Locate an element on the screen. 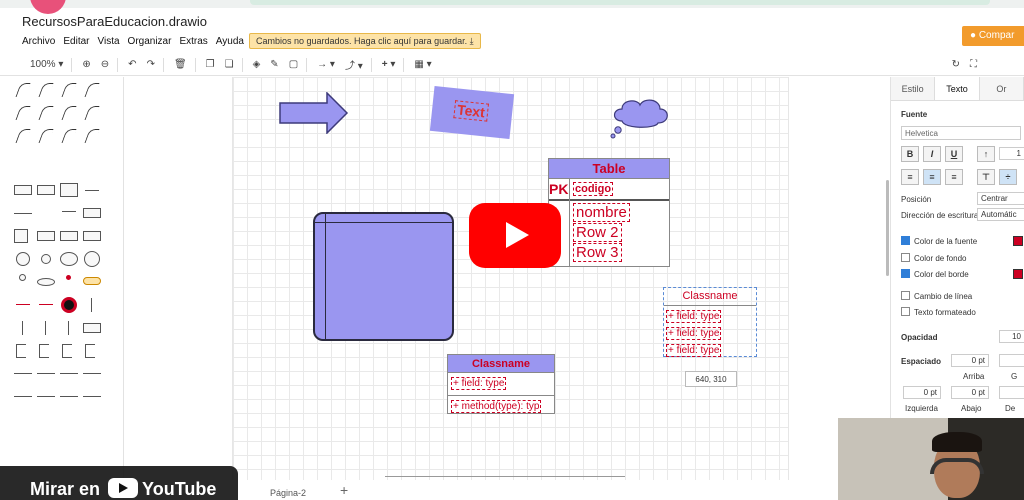 Image resolution: width=1024 pixels, height=500 pixels. table-row: Row 3 is located at coordinates (597, 252).